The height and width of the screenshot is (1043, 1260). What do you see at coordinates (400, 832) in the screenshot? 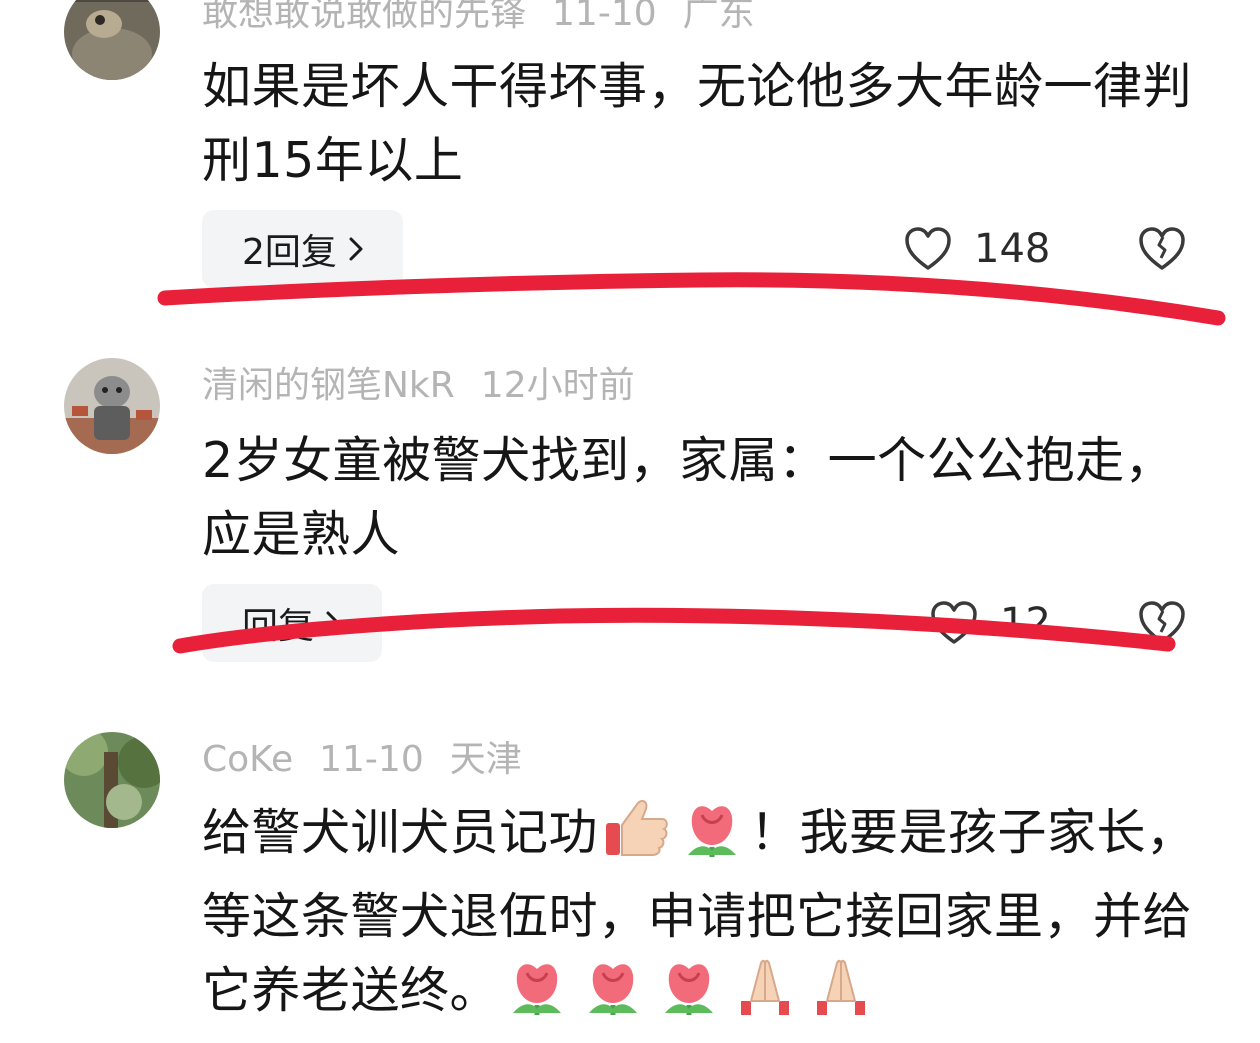
I see `comment-text-part1: 给警犬训犬员记功` at bounding box center [400, 832].